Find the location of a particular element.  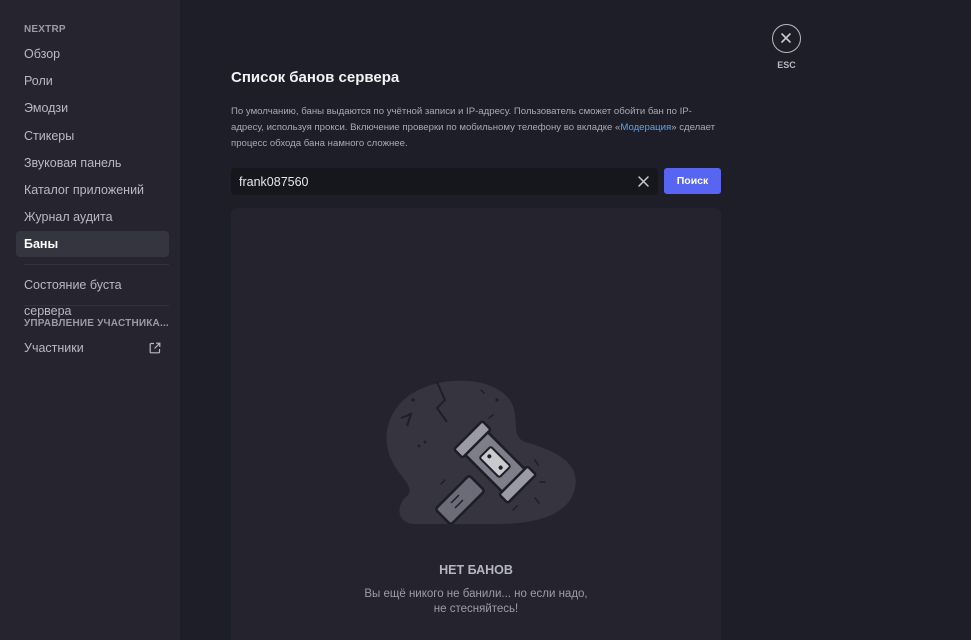

search-field is located at coordinates (444, 181).